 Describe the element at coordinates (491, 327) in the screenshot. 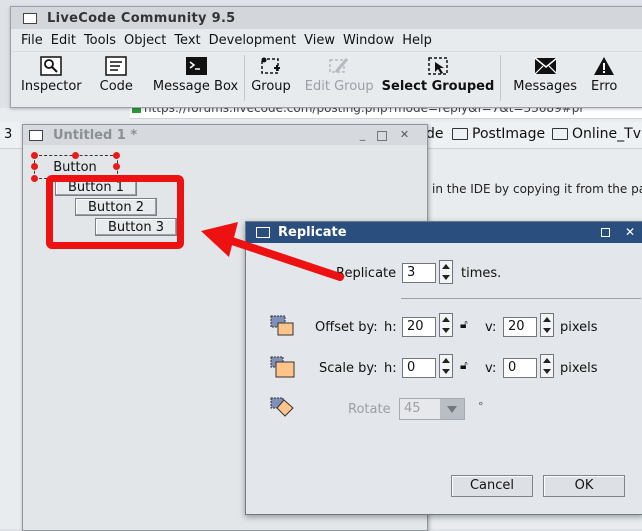

I see `offset-v-label: v:` at that location.